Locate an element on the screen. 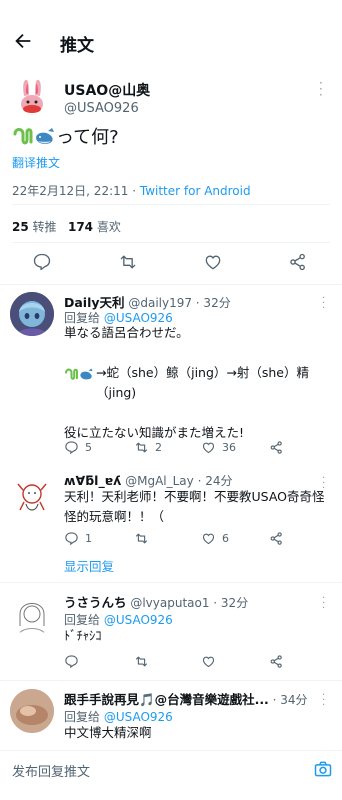 This screenshot has height=800, width=342. reply-header: 跟手手說再見🎵@台灣音樂遊戲社... · 34分 is located at coordinates (186, 698).